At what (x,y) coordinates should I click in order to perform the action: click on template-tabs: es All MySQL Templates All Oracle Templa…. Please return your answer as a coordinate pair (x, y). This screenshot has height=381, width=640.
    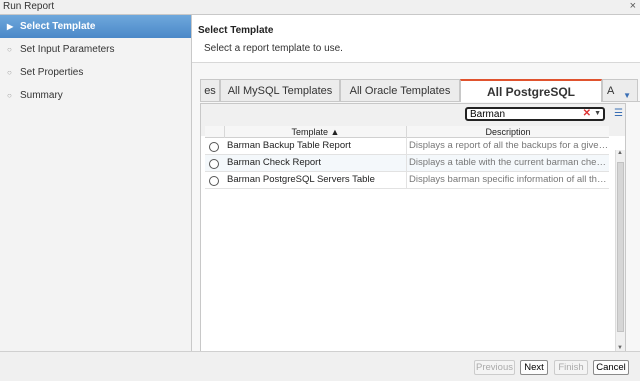
    Looking at the image, I should click on (420, 100).